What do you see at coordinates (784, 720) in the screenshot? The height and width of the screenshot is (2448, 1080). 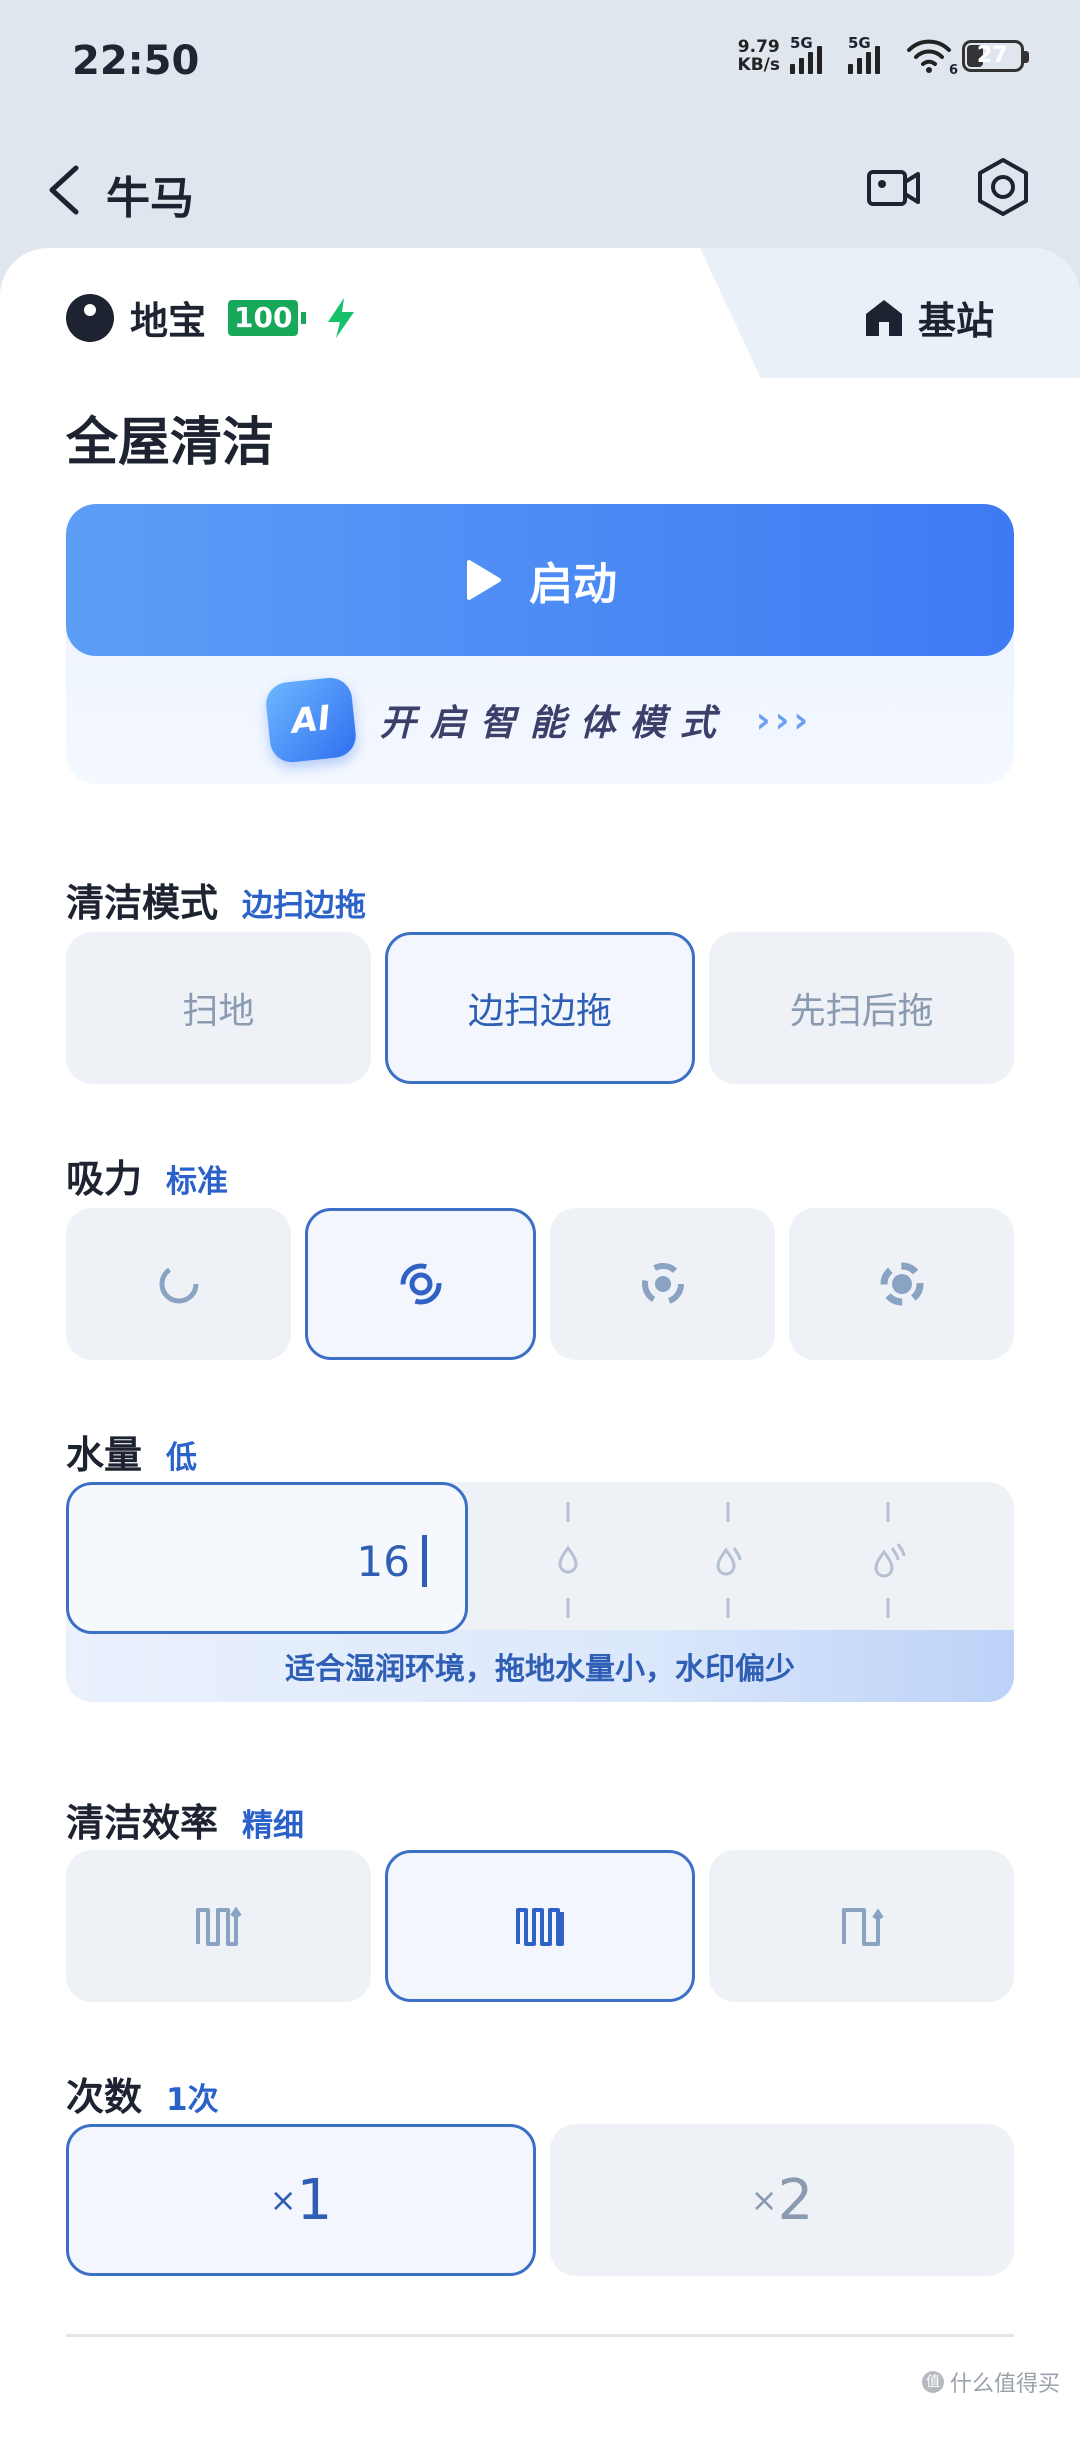 I see `chevron-right-icon: ›››` at bounding box center [784, 720].